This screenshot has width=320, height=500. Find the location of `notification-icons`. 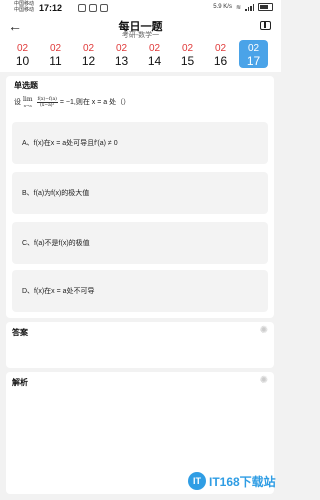

notification-icons is located at coordinates (93, 8).